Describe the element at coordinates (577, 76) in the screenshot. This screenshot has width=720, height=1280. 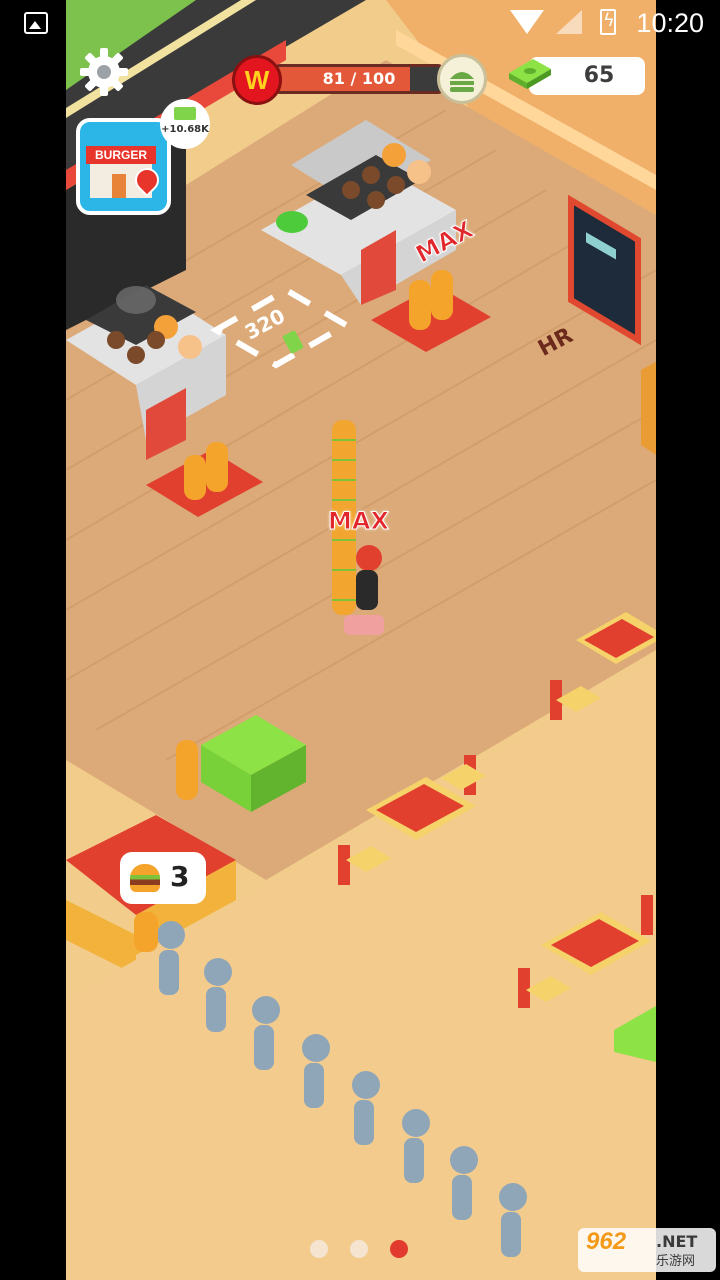
I see `money-counter: 65` at that location.